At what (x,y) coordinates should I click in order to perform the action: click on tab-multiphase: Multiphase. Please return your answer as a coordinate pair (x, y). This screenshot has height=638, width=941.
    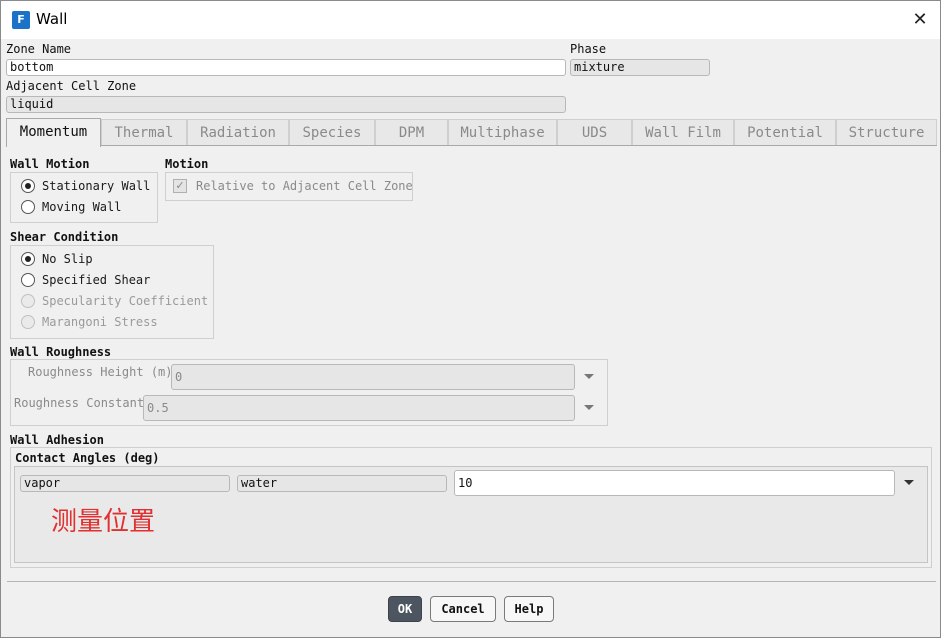
    Looking at the image, I should click on (502, 132).